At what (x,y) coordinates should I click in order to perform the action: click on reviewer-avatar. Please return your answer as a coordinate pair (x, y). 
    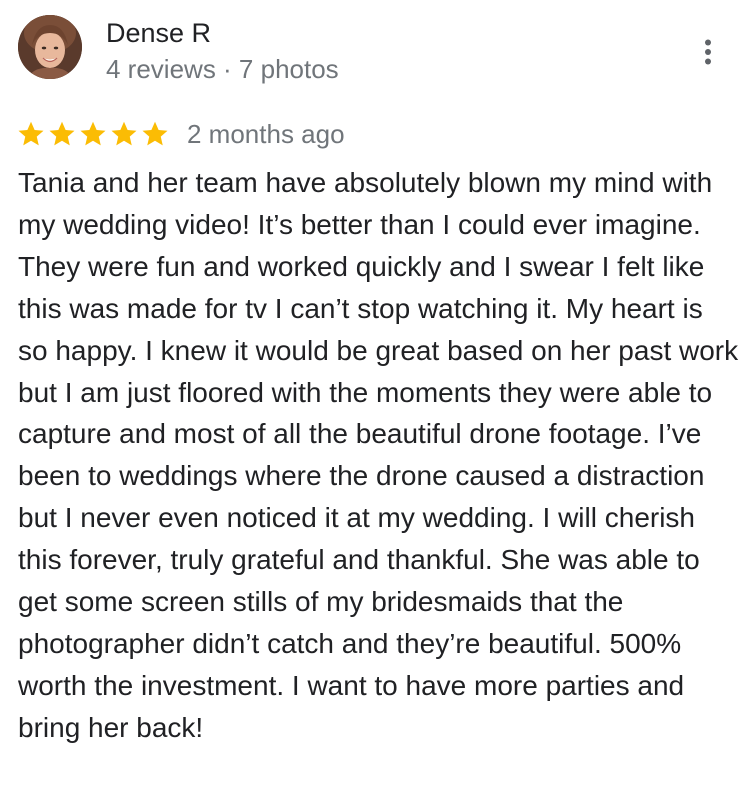
    Looking at the image, I should click on (50, 47).